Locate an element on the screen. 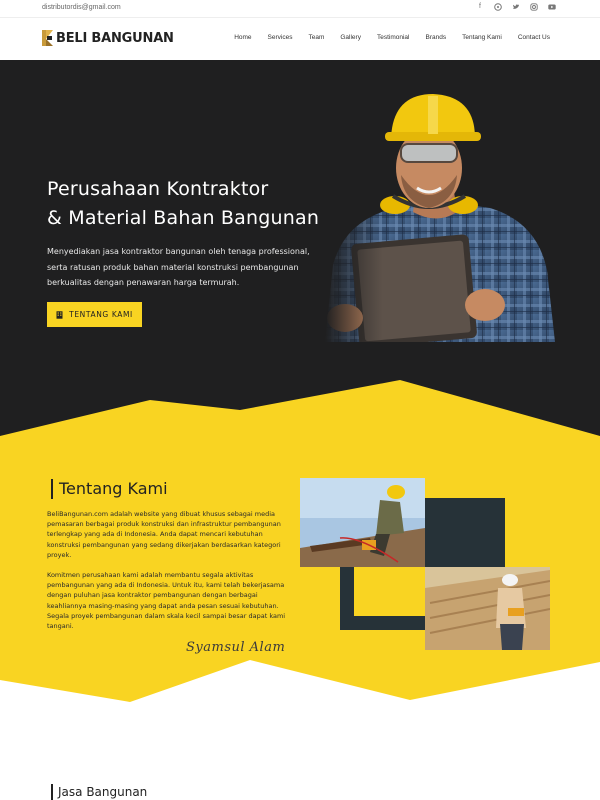 The width and height of the screenshot is (600, 800). facebook-icon: f is located at coordinates (480, 7).